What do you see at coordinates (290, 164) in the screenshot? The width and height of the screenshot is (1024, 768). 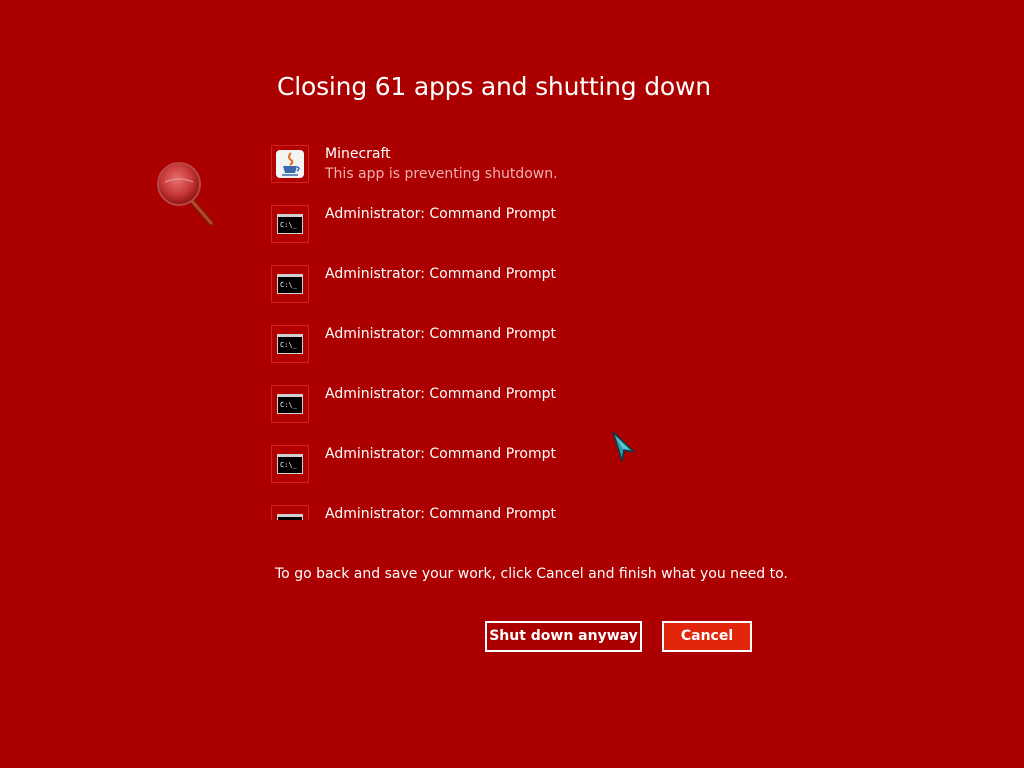 I see `java-icon` at bounding box center [290, 164].